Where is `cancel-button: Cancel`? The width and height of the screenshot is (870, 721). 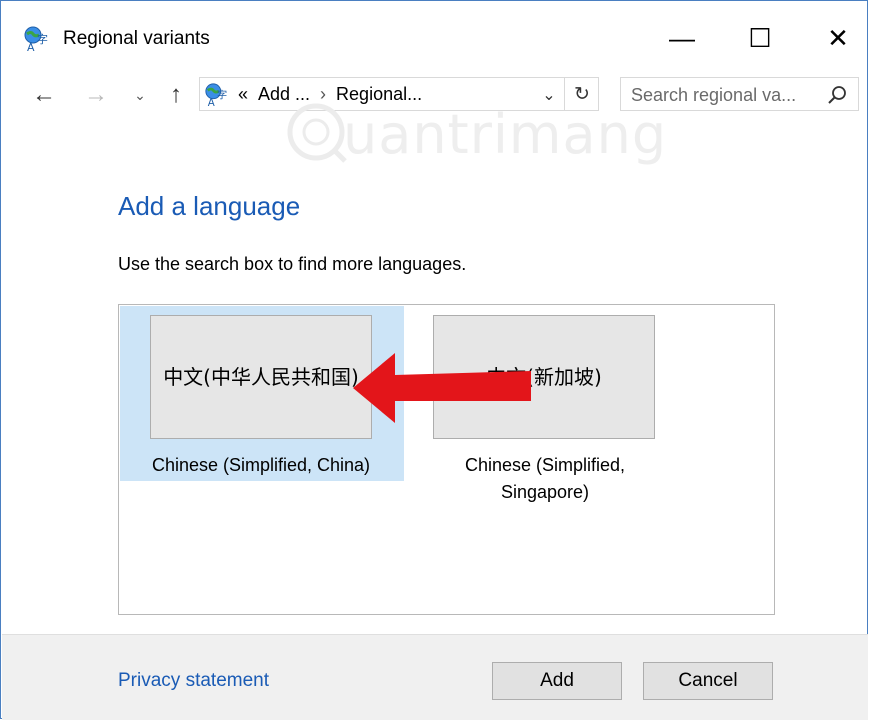
cancel-button: Cancel is located at coordinates (708, 681).